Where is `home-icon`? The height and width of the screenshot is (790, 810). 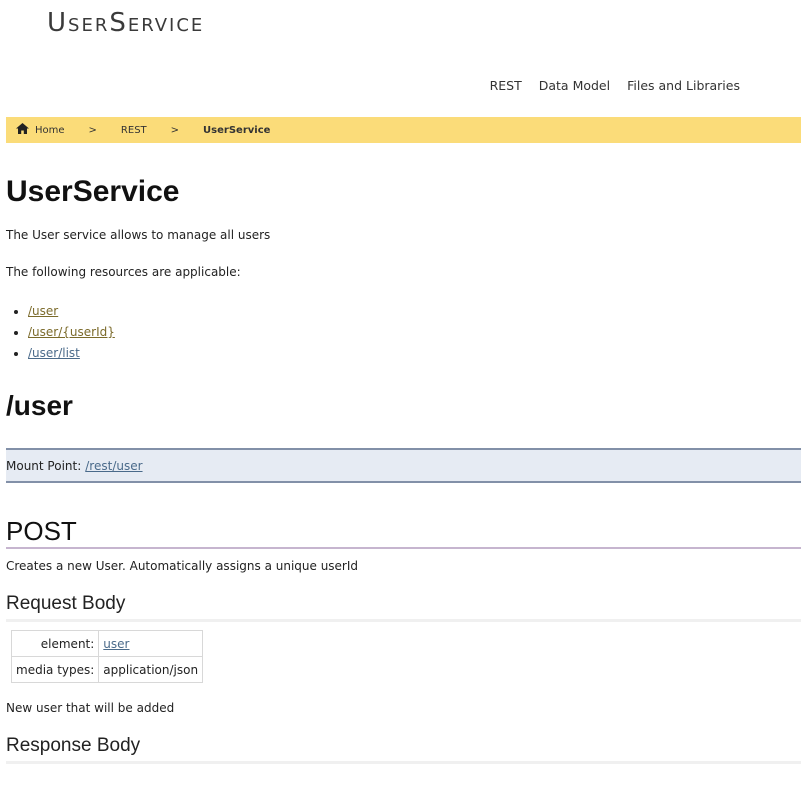
home-icon is located at coordinates (22, 130).